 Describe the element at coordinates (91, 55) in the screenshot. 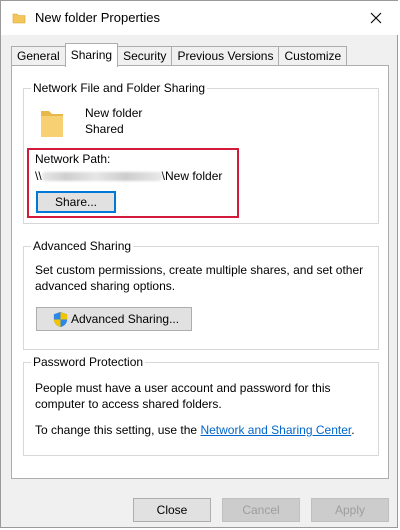

I see `tab-sharing: Sharing` at that location.